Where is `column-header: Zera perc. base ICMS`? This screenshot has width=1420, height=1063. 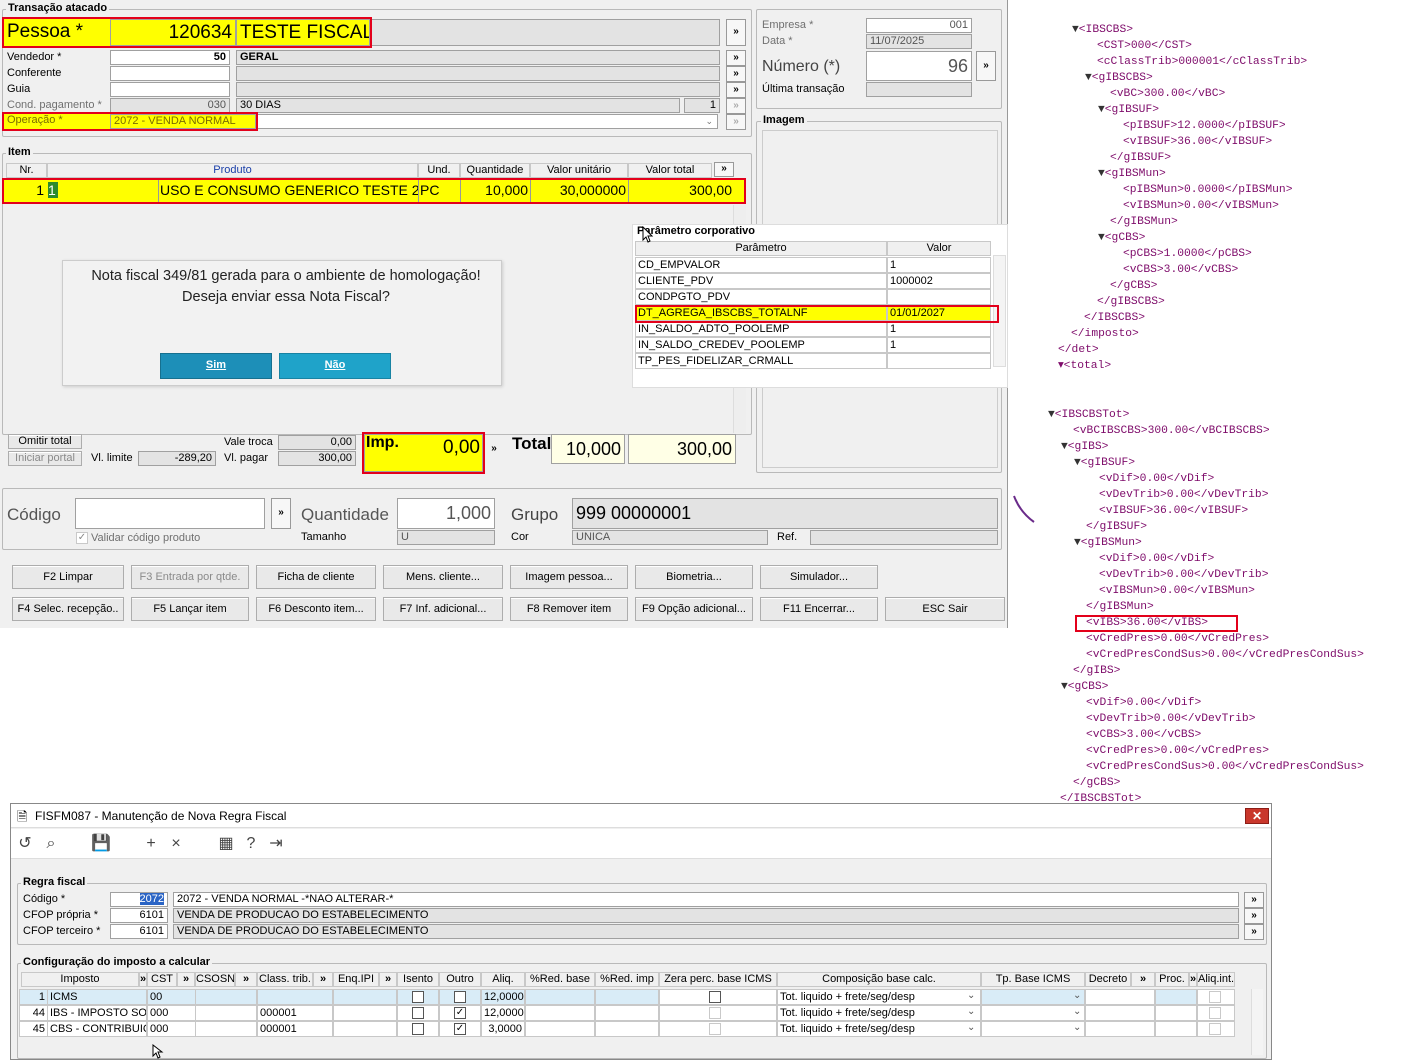 column-header: Zera perc. base ICMS is located at coordinates (718, 979).